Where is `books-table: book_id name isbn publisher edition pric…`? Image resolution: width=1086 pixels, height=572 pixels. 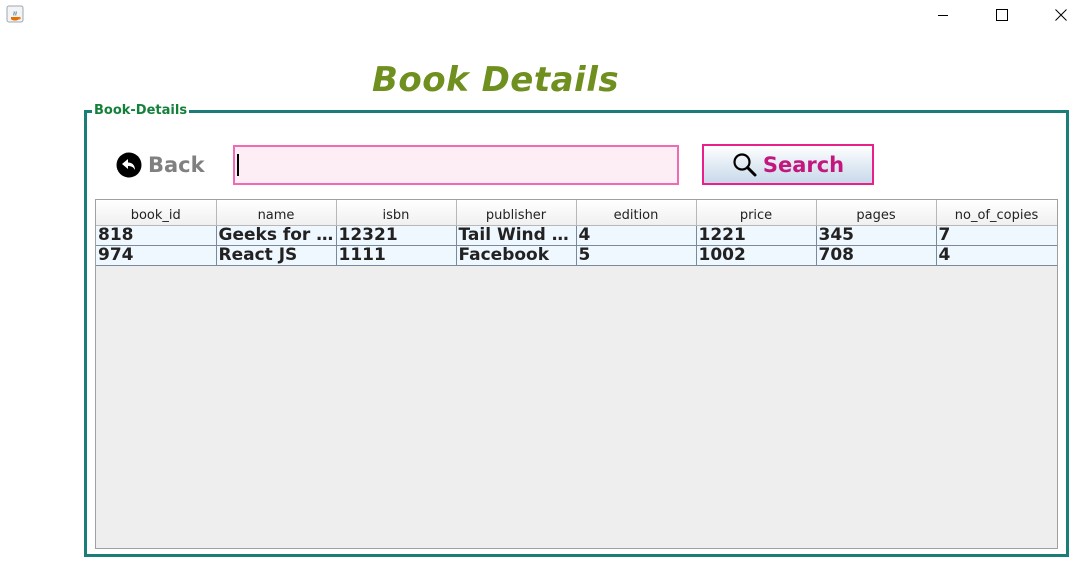
books-table: book_id name isbn publisher edition pric… is located at coordinates (576, 233).